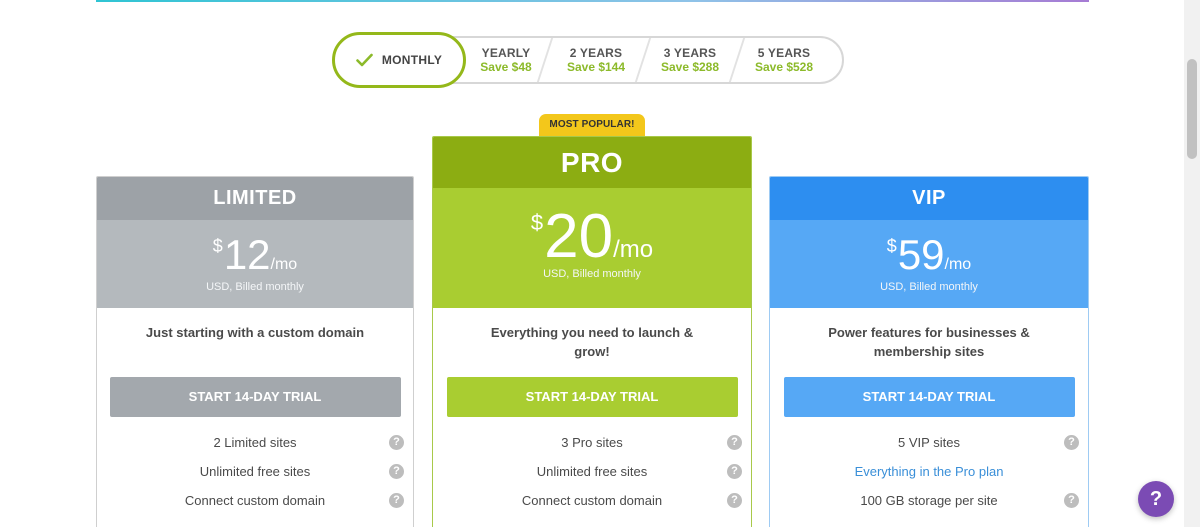 This screenshot has height=527, width=1200. Describe the element at coordinates (412, 60) in the screenshot. I see `billing-active-label: MONTHLY` at that location.